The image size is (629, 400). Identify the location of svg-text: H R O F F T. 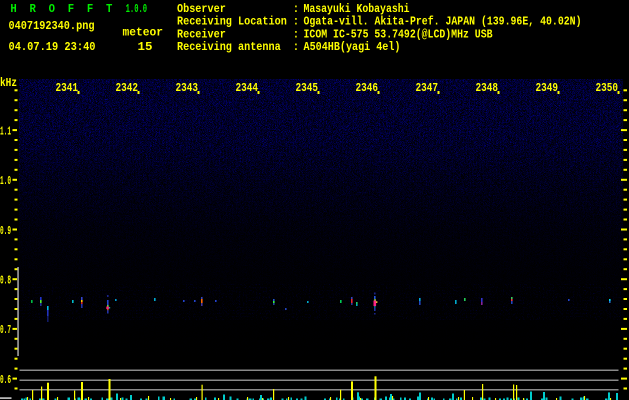
(61, 9).